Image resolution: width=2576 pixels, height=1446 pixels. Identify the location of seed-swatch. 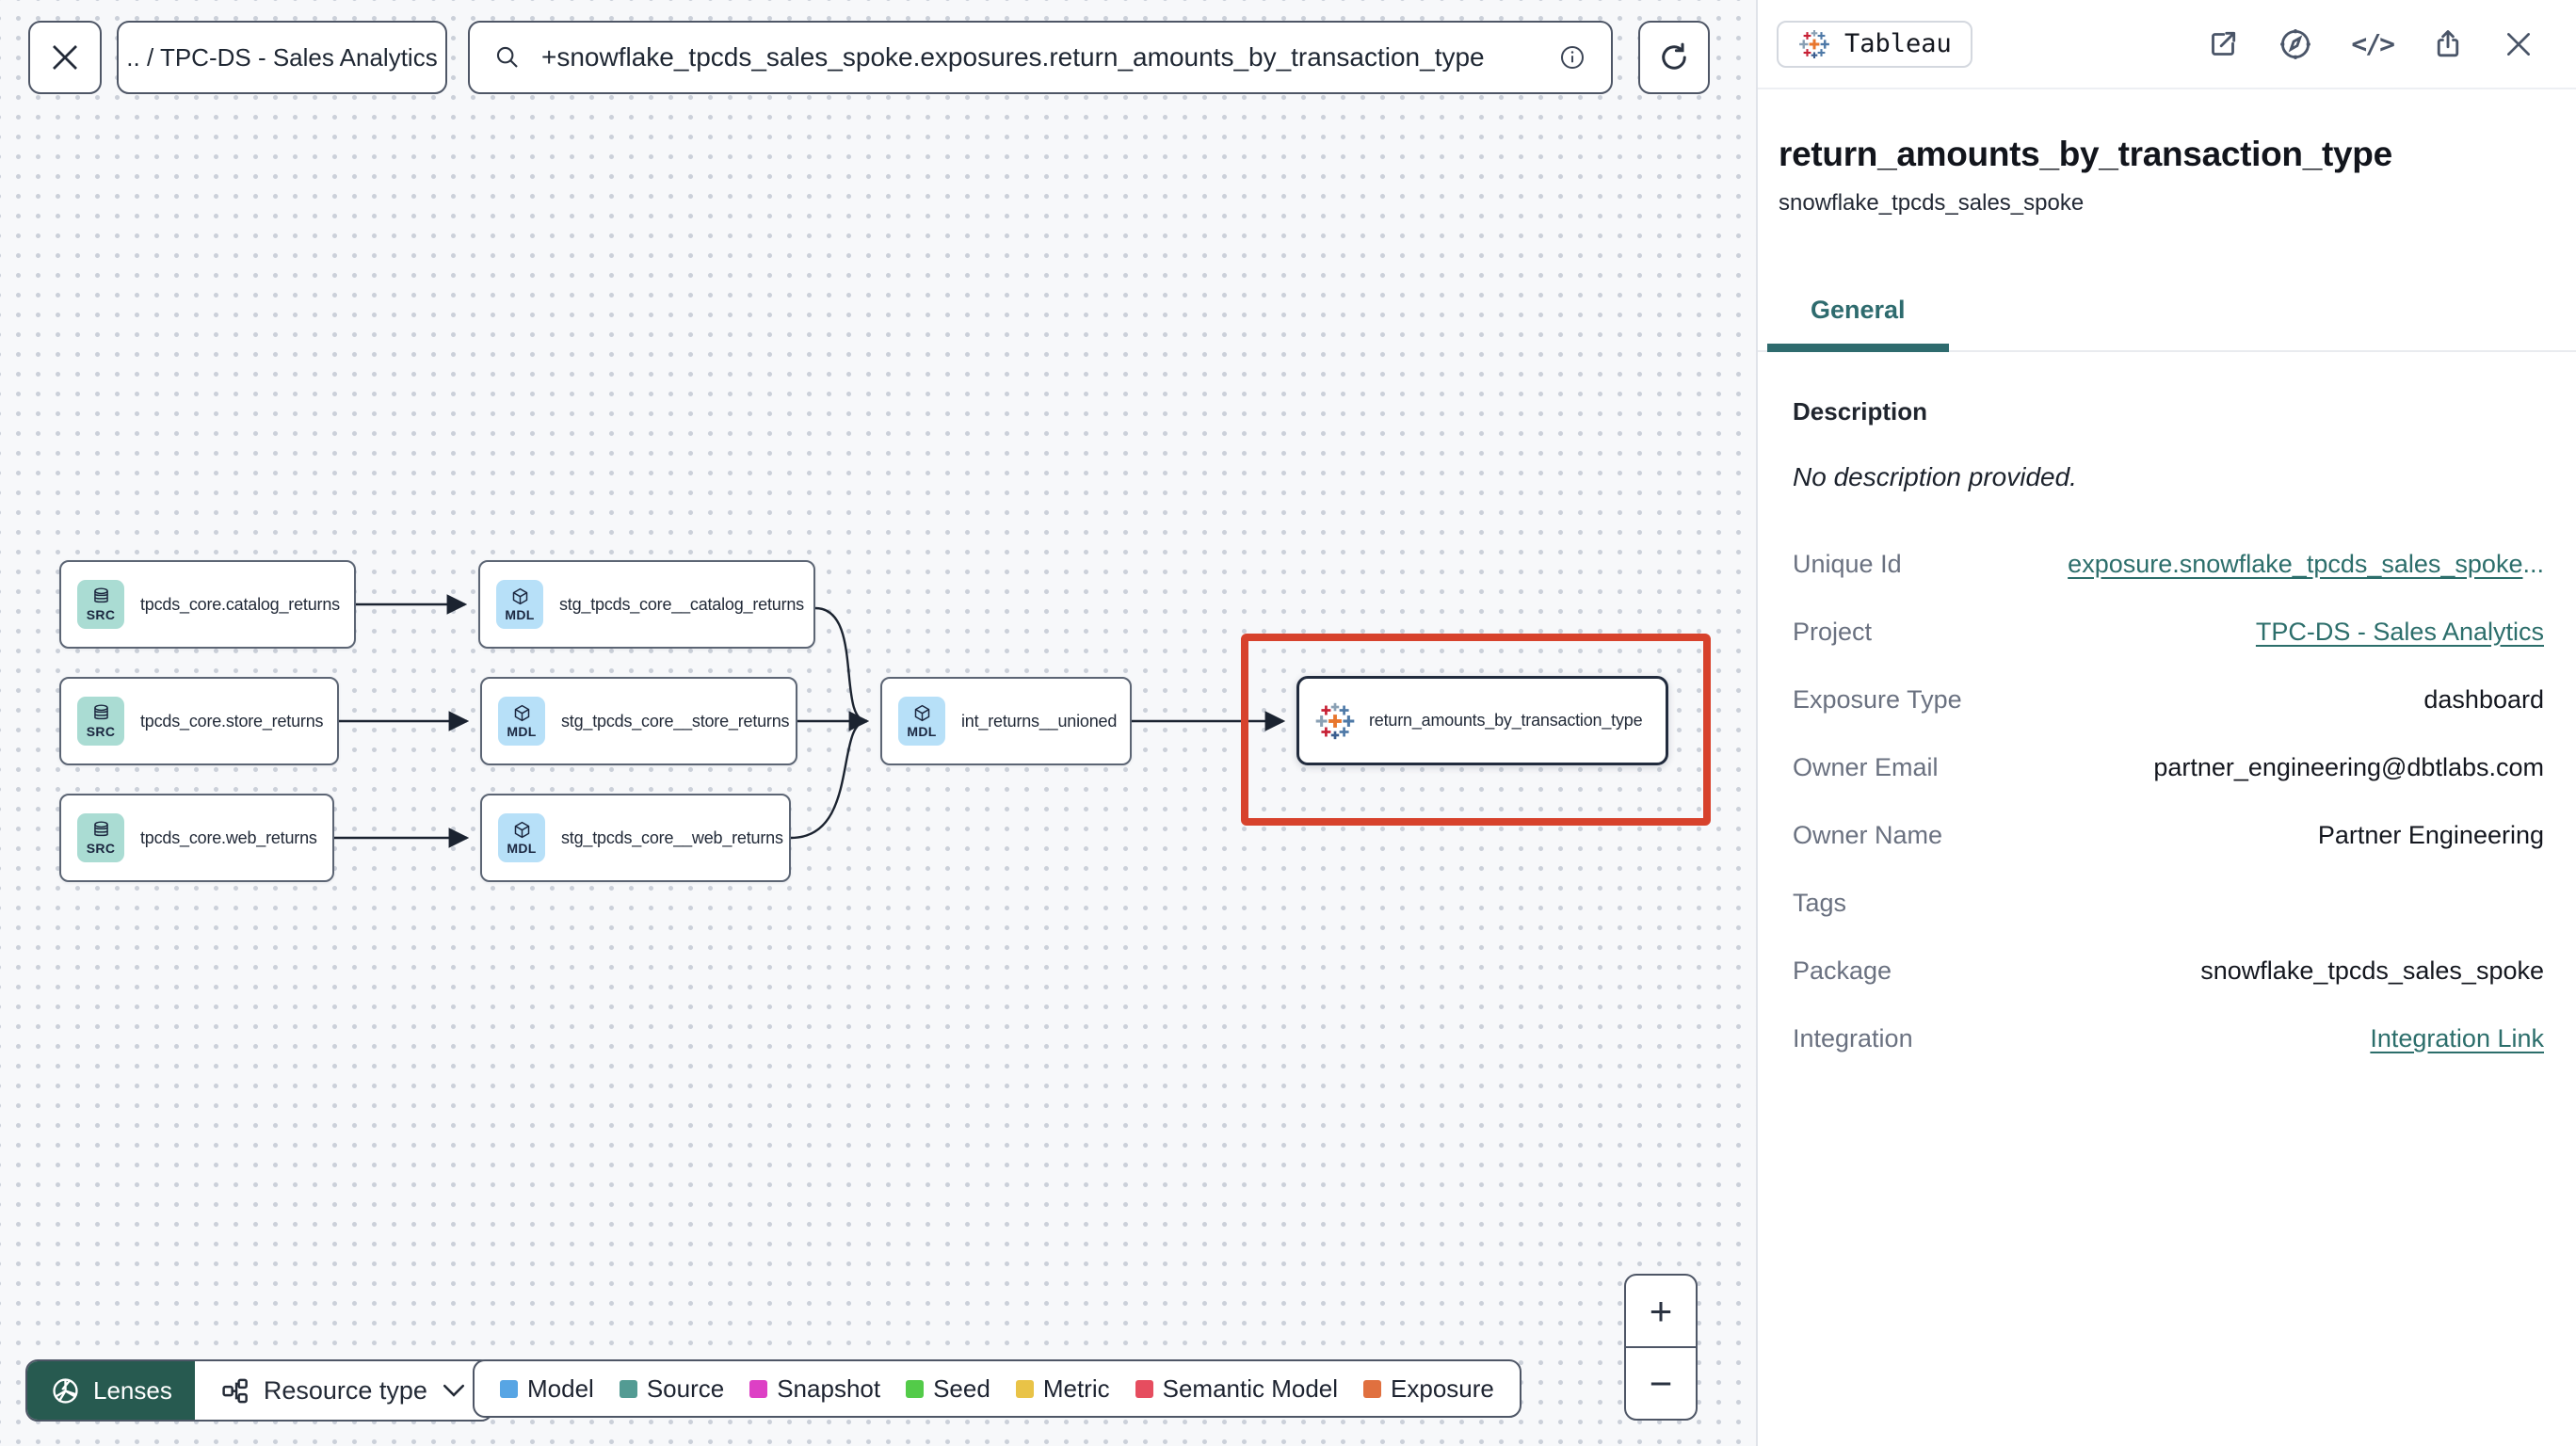
(915, 1388).